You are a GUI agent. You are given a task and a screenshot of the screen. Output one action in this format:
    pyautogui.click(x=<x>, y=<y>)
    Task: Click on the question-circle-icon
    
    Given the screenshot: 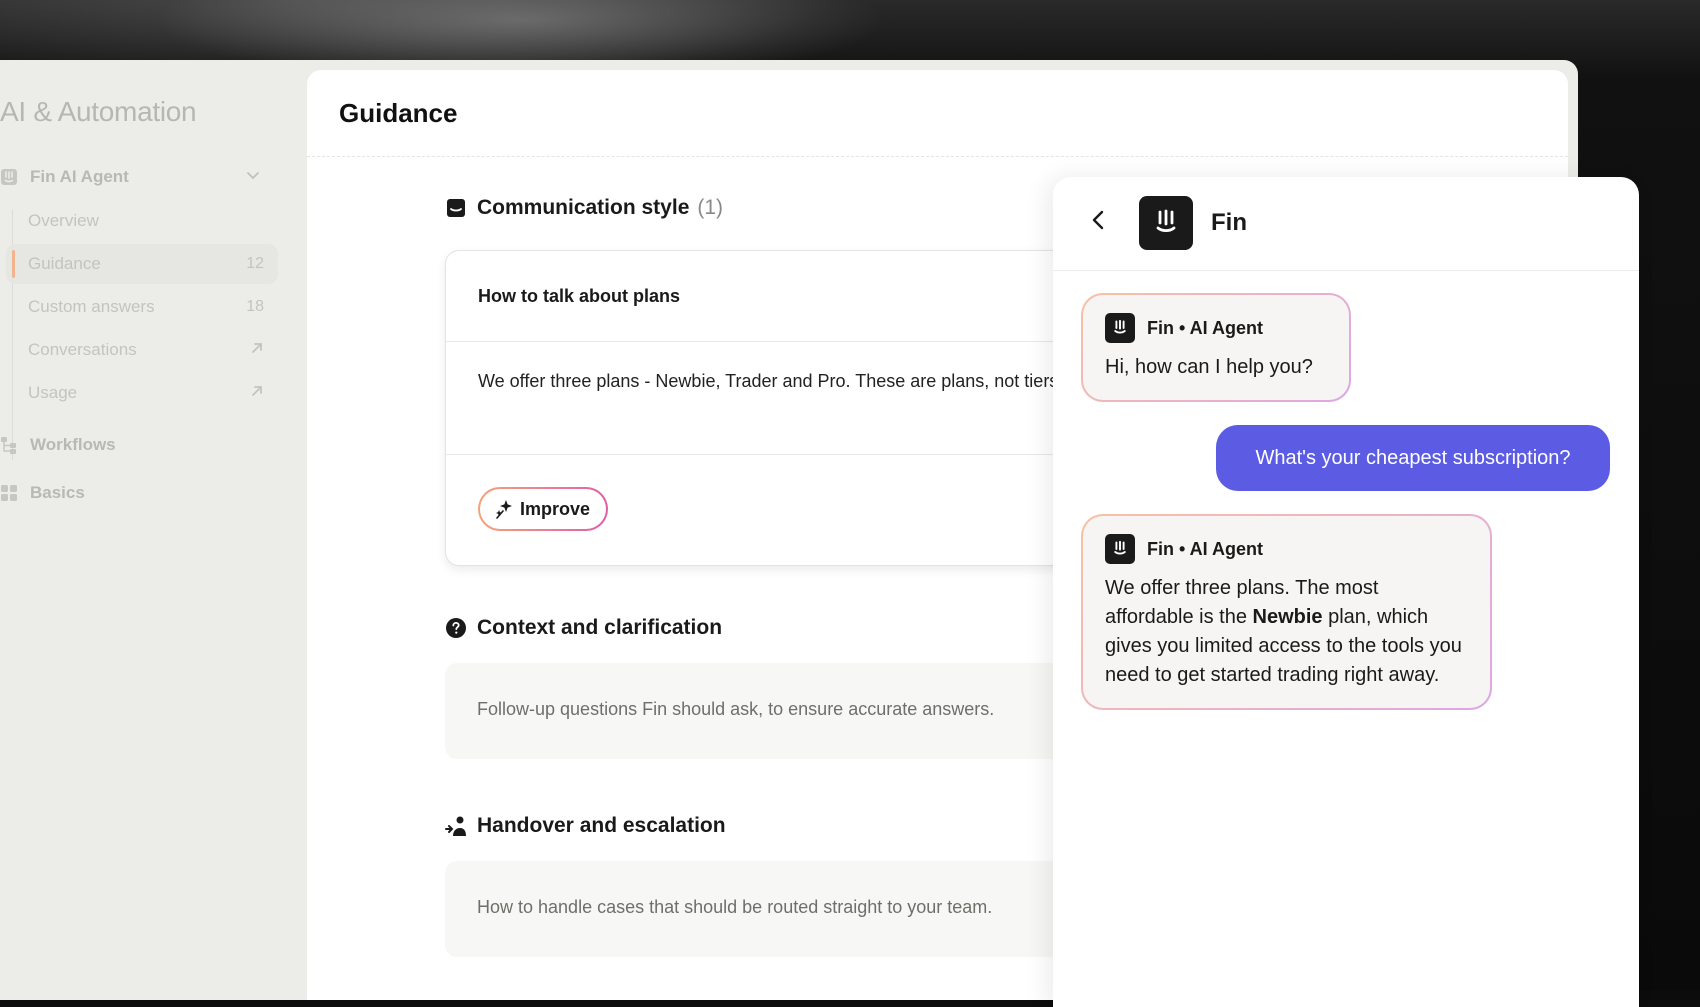 What is the action you would take?
    pyautogui.click(x=456, y=628)
    